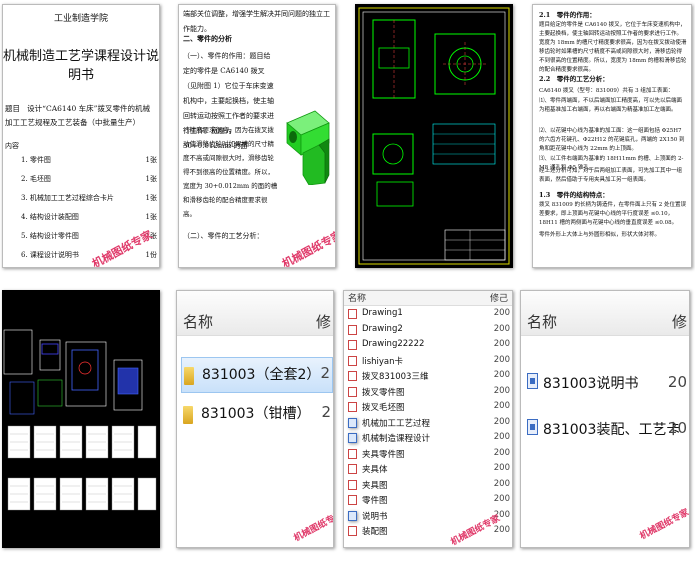 The height and width of the screenshot is (561, 695). I want to click on file-name: 夹具零件图, so click(383, 454).